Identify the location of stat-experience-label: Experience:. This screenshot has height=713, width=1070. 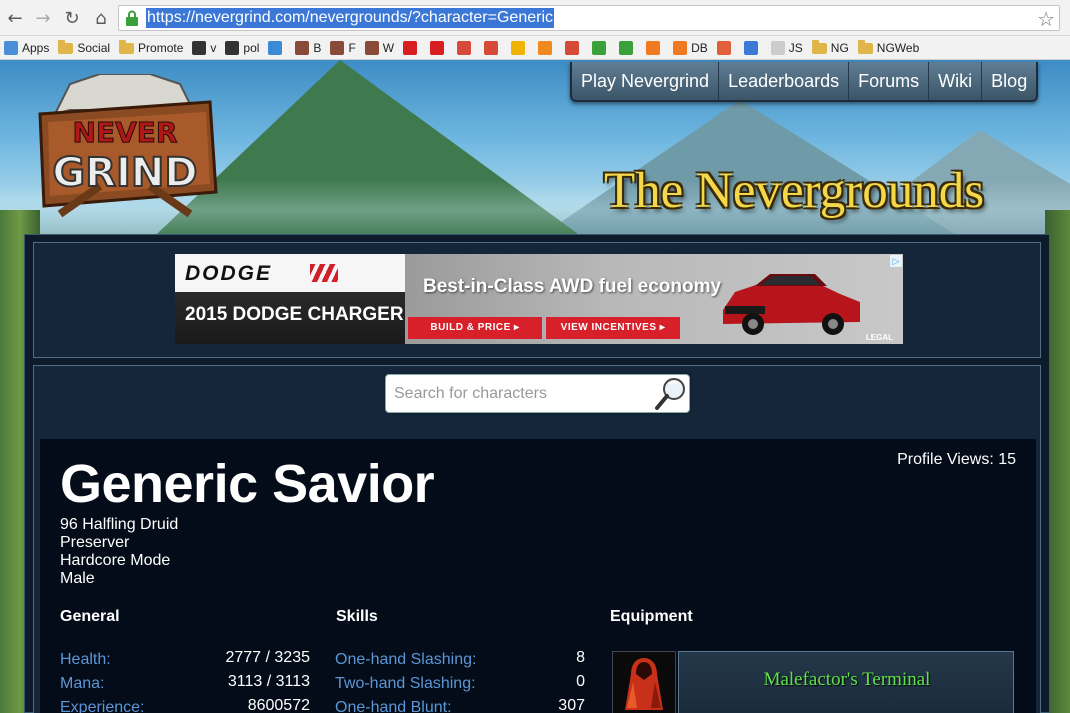
(102, 706).